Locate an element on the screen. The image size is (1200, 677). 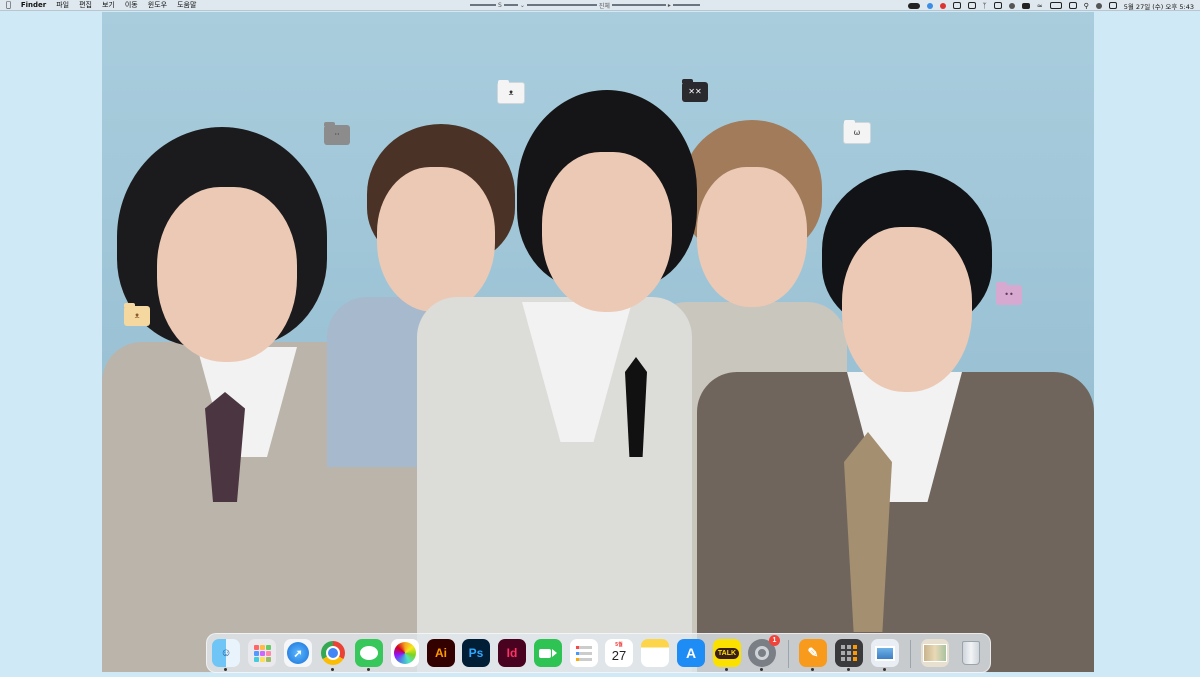
facetime-icon is located at coordinates (548, 653).